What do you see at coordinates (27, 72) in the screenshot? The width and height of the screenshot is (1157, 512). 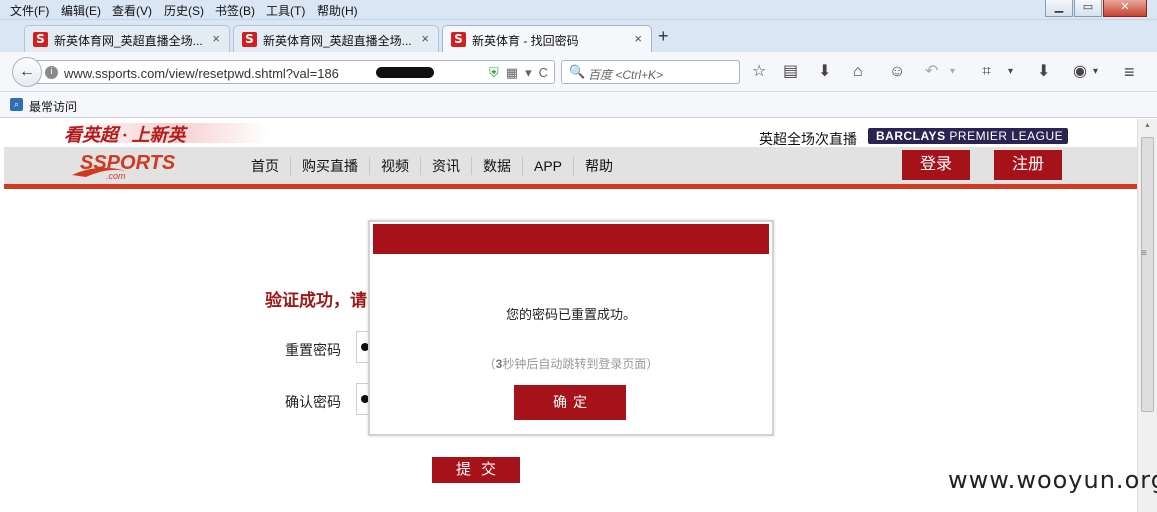 I see `back-button: ←` at bounding box center [27, 72].